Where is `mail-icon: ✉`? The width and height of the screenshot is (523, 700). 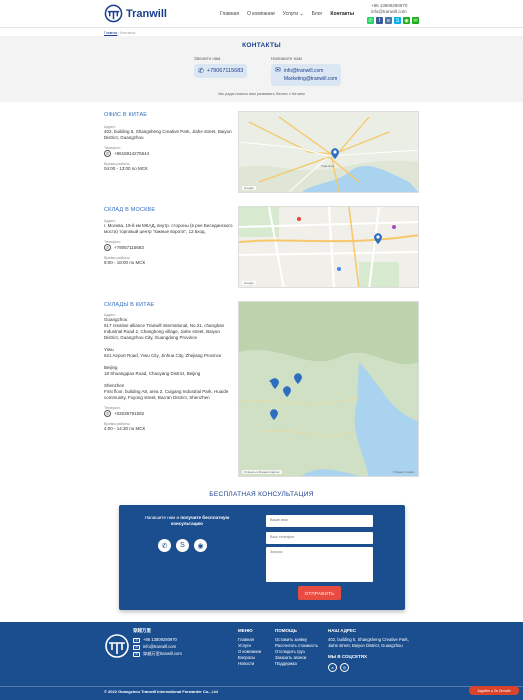
mail-icon: ✉ is located at coordinates (415, 20).